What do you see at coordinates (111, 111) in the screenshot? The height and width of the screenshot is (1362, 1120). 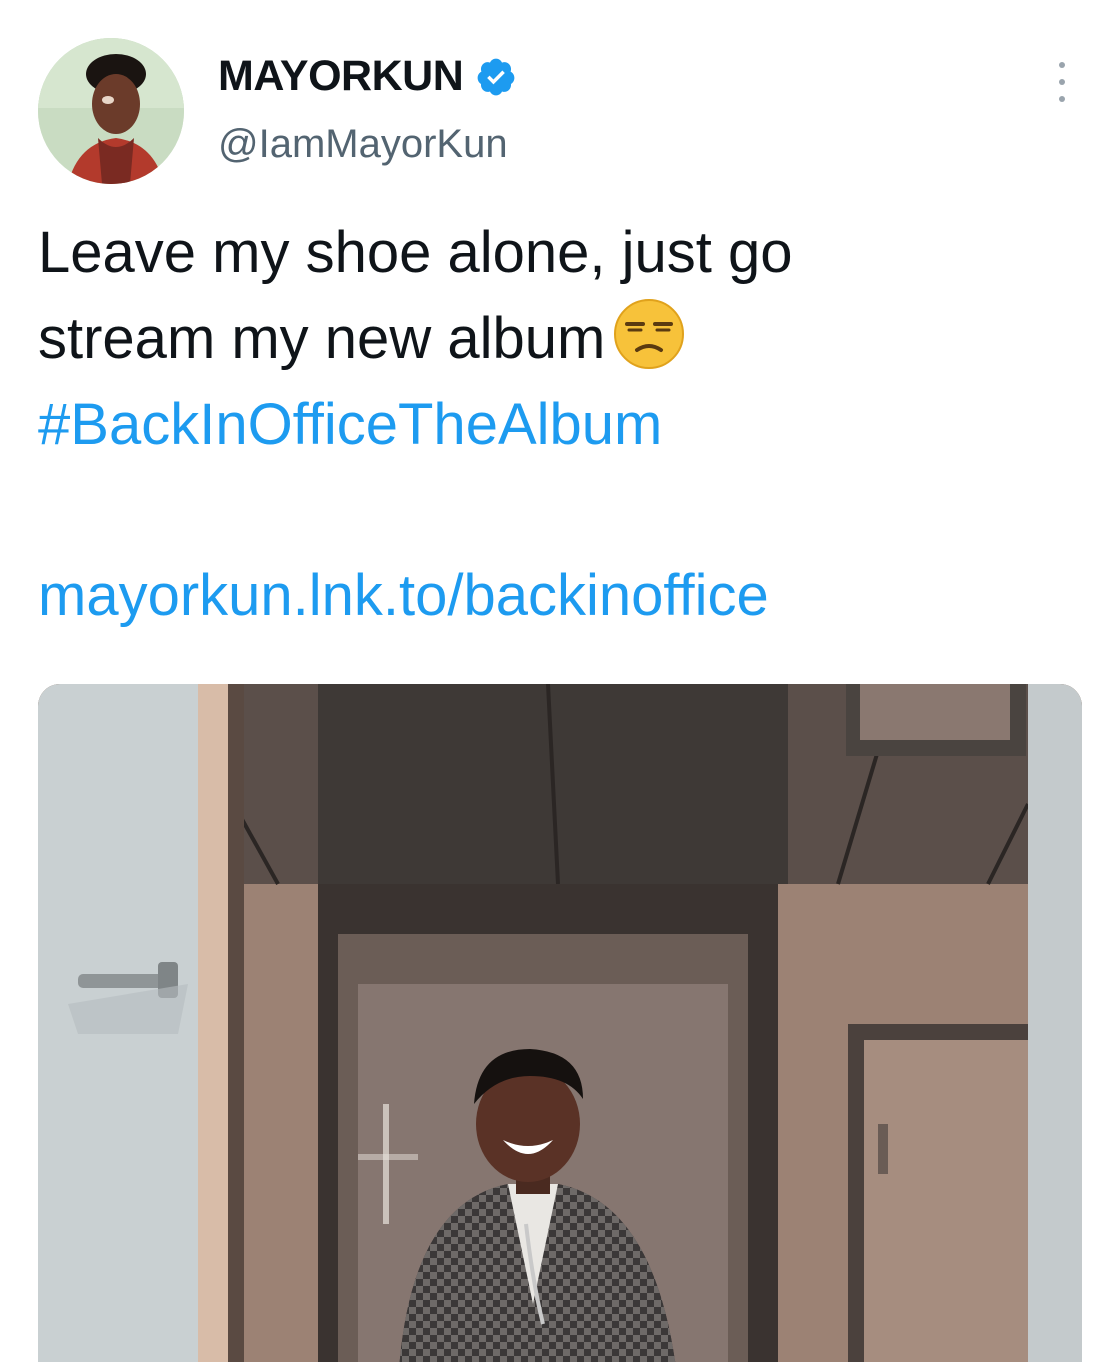 I see `author-avatar` at bounding box center [111, 111].